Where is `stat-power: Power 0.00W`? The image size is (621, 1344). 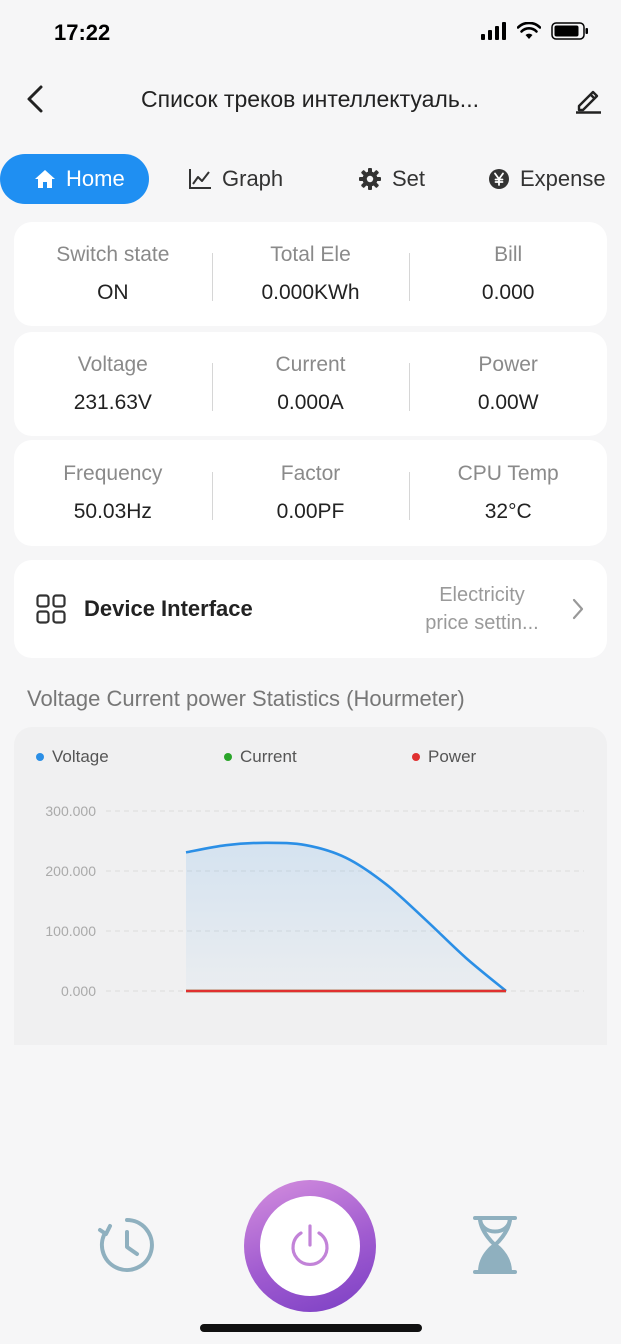 stat-power: Power 0.00W is located at coordinates (508, 384).